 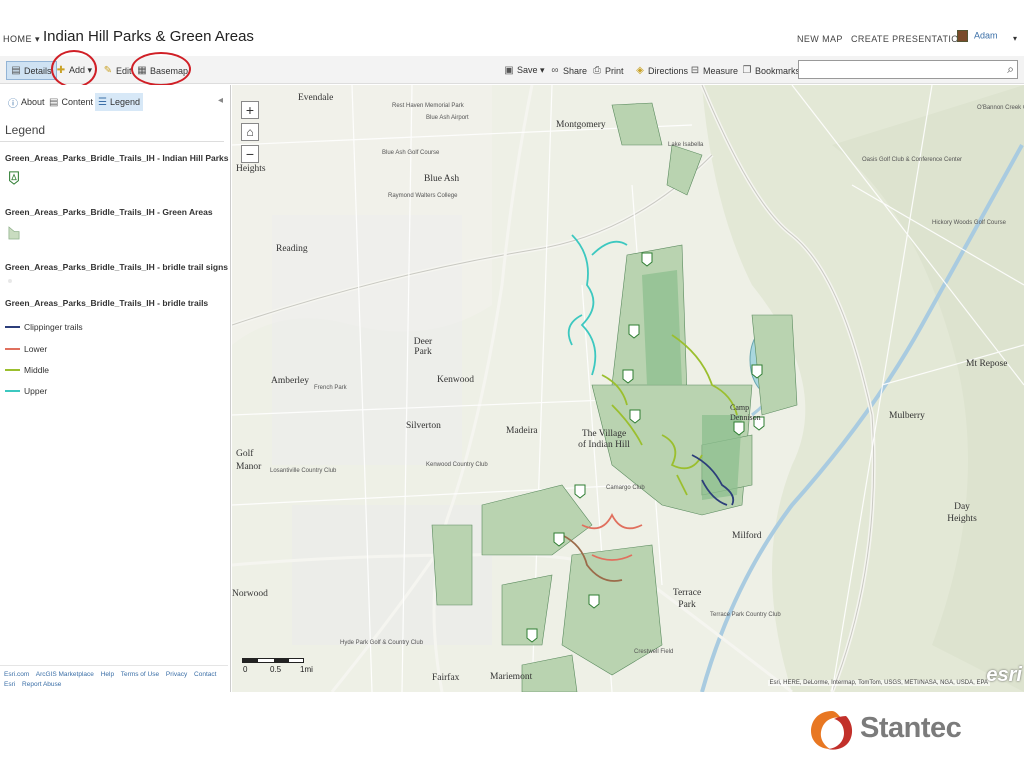 What do you see at coordinates (604, 439) in the screenshot?
I see `map-label: The Village of Indian Hill` at bounding box center [604, 439].